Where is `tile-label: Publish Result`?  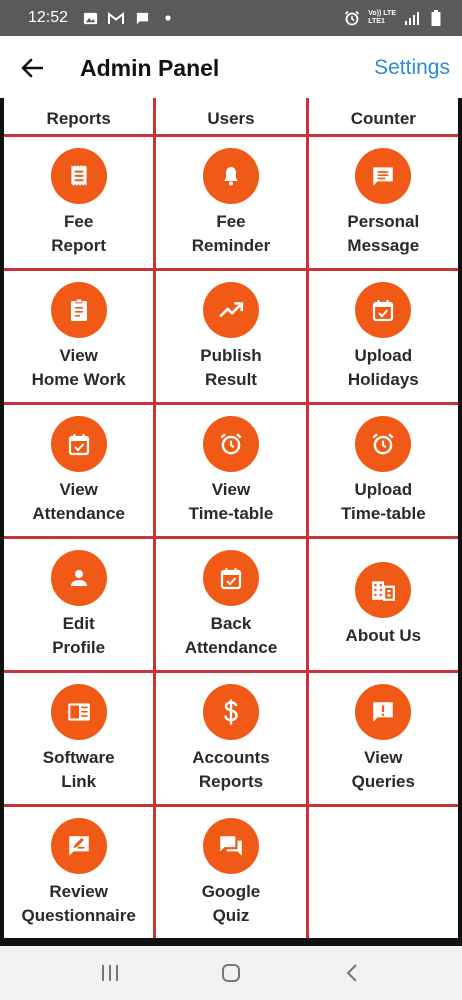
tile-label: Publish Result is located at coordinates (231, 367).